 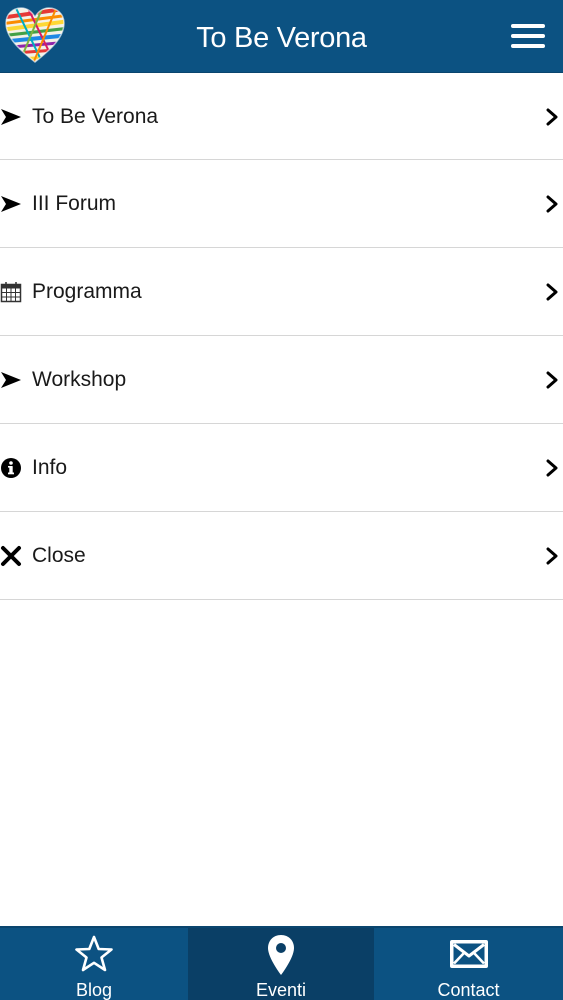 I want to click on tab-label: Contact, so click(x=468, y=990).